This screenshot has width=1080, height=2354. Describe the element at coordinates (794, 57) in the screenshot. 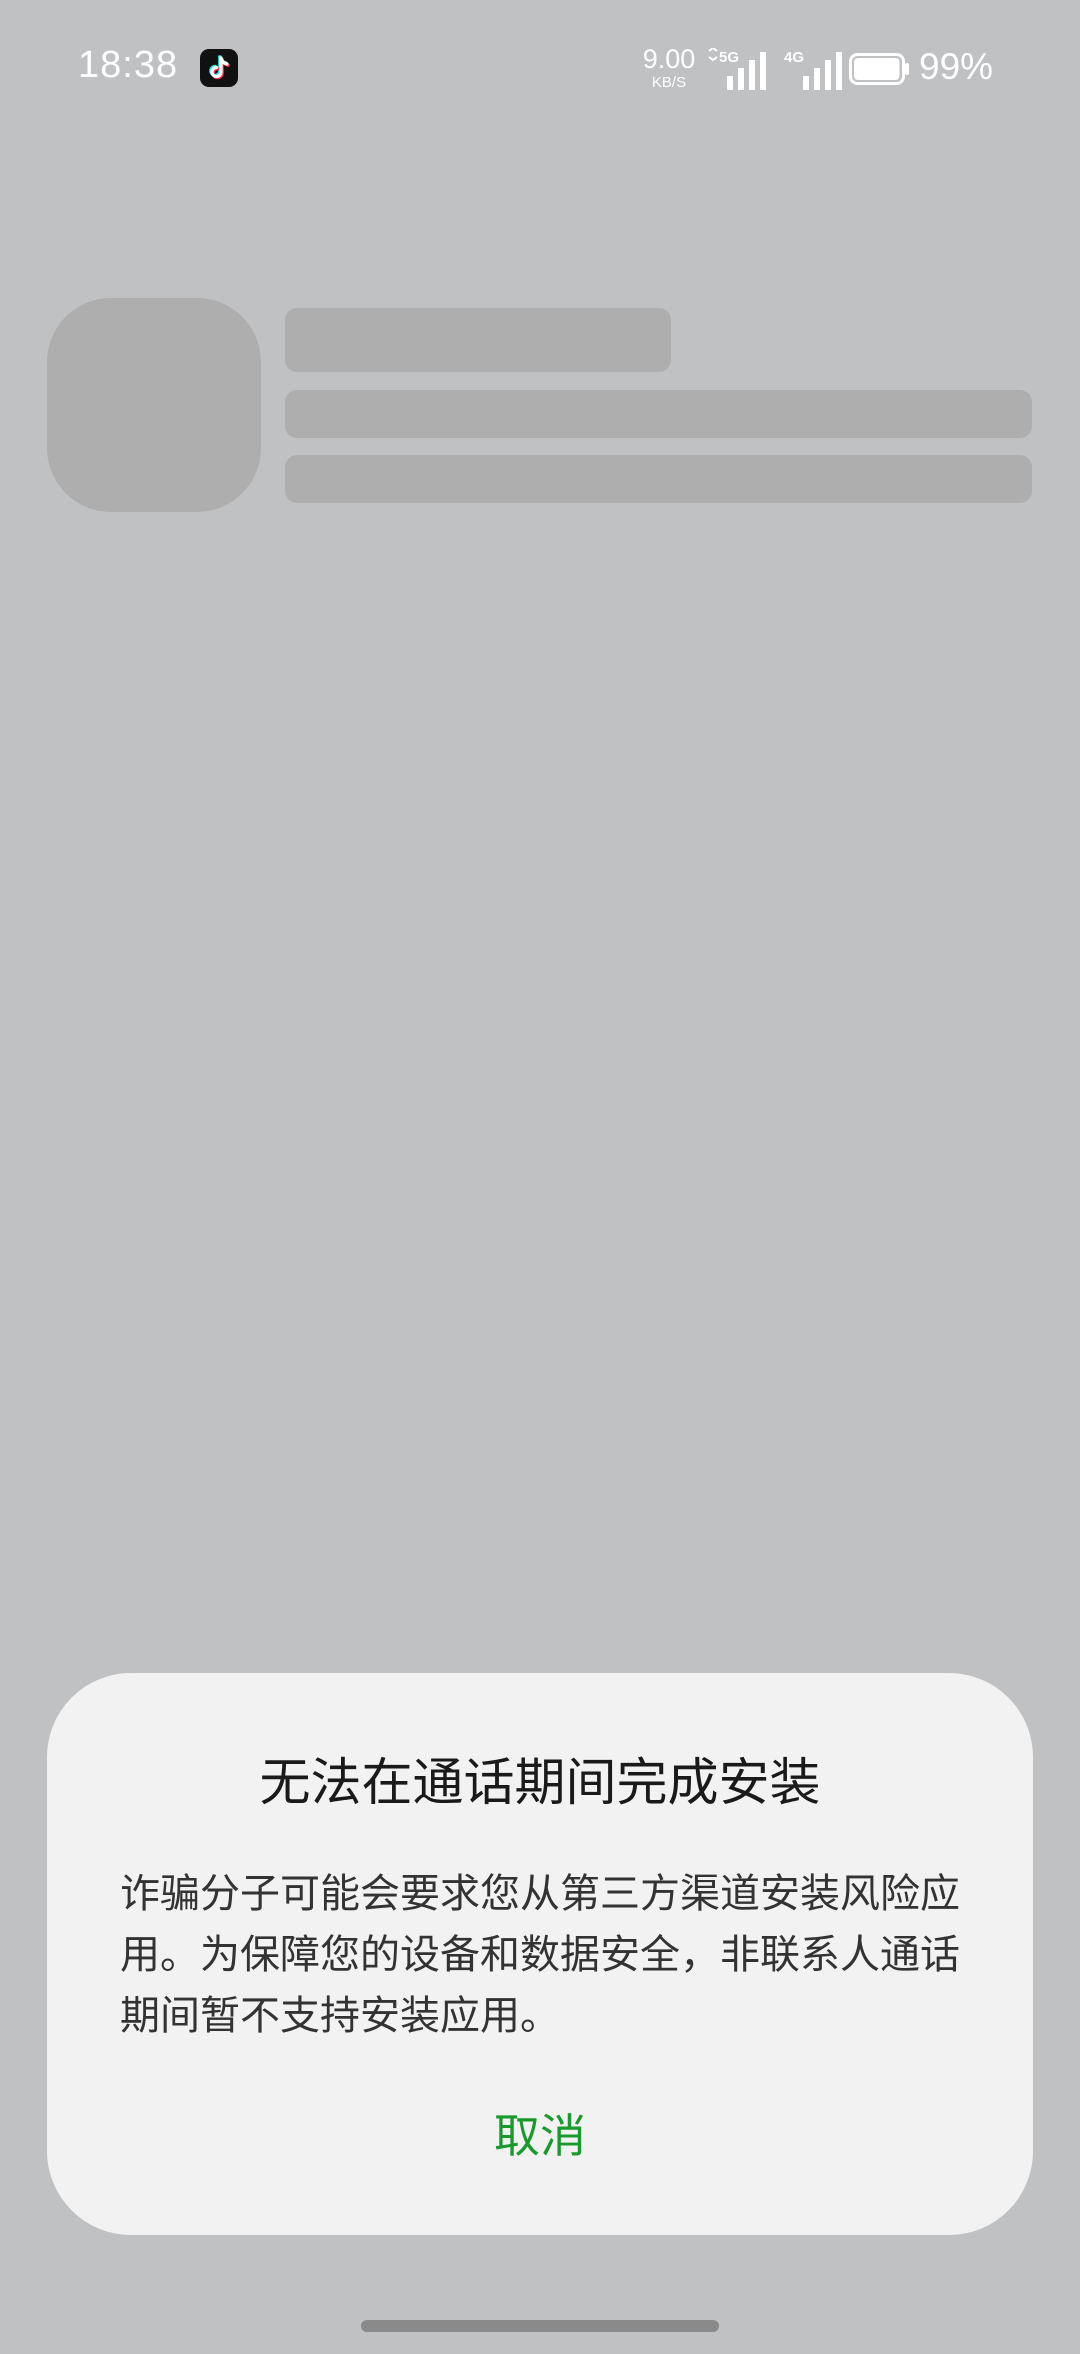

I see `signal-4g-label: 4G` at that location.